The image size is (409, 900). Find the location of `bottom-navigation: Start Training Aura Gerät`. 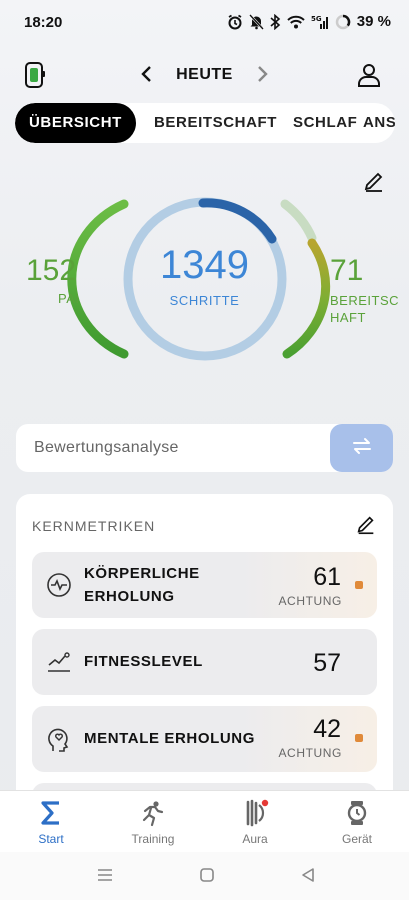

bottom-navigation: Start Training Aura Gerät is located at coordinates (204, 821).